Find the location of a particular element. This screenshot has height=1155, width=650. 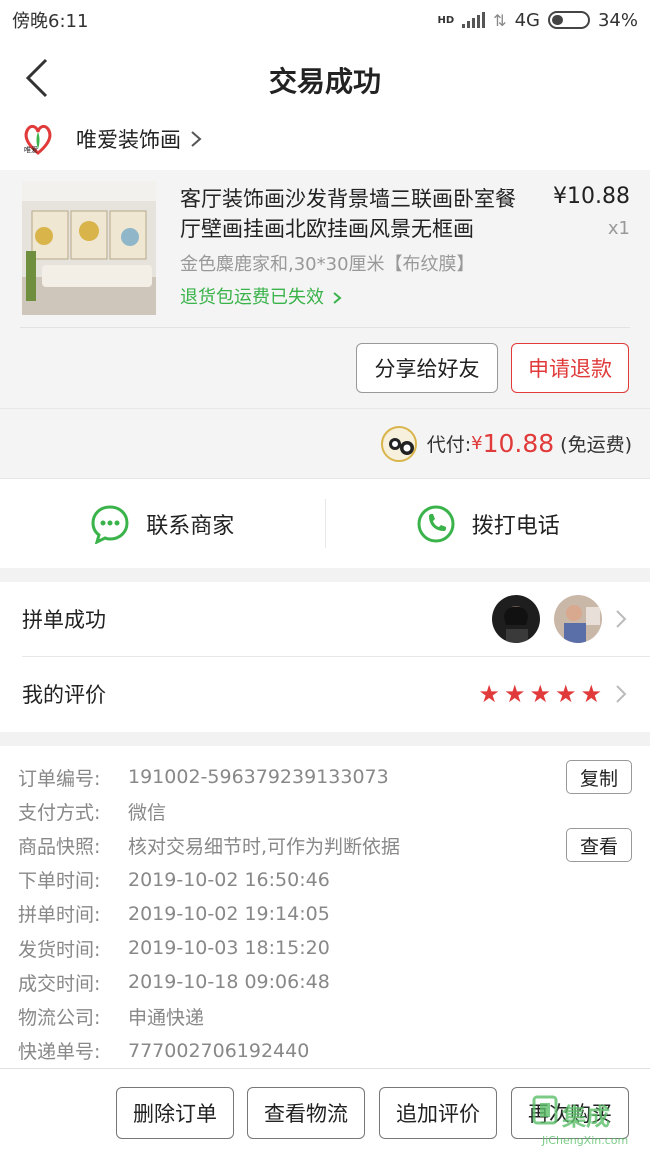

battery-label: 34% is located at coordinates (617, 20).